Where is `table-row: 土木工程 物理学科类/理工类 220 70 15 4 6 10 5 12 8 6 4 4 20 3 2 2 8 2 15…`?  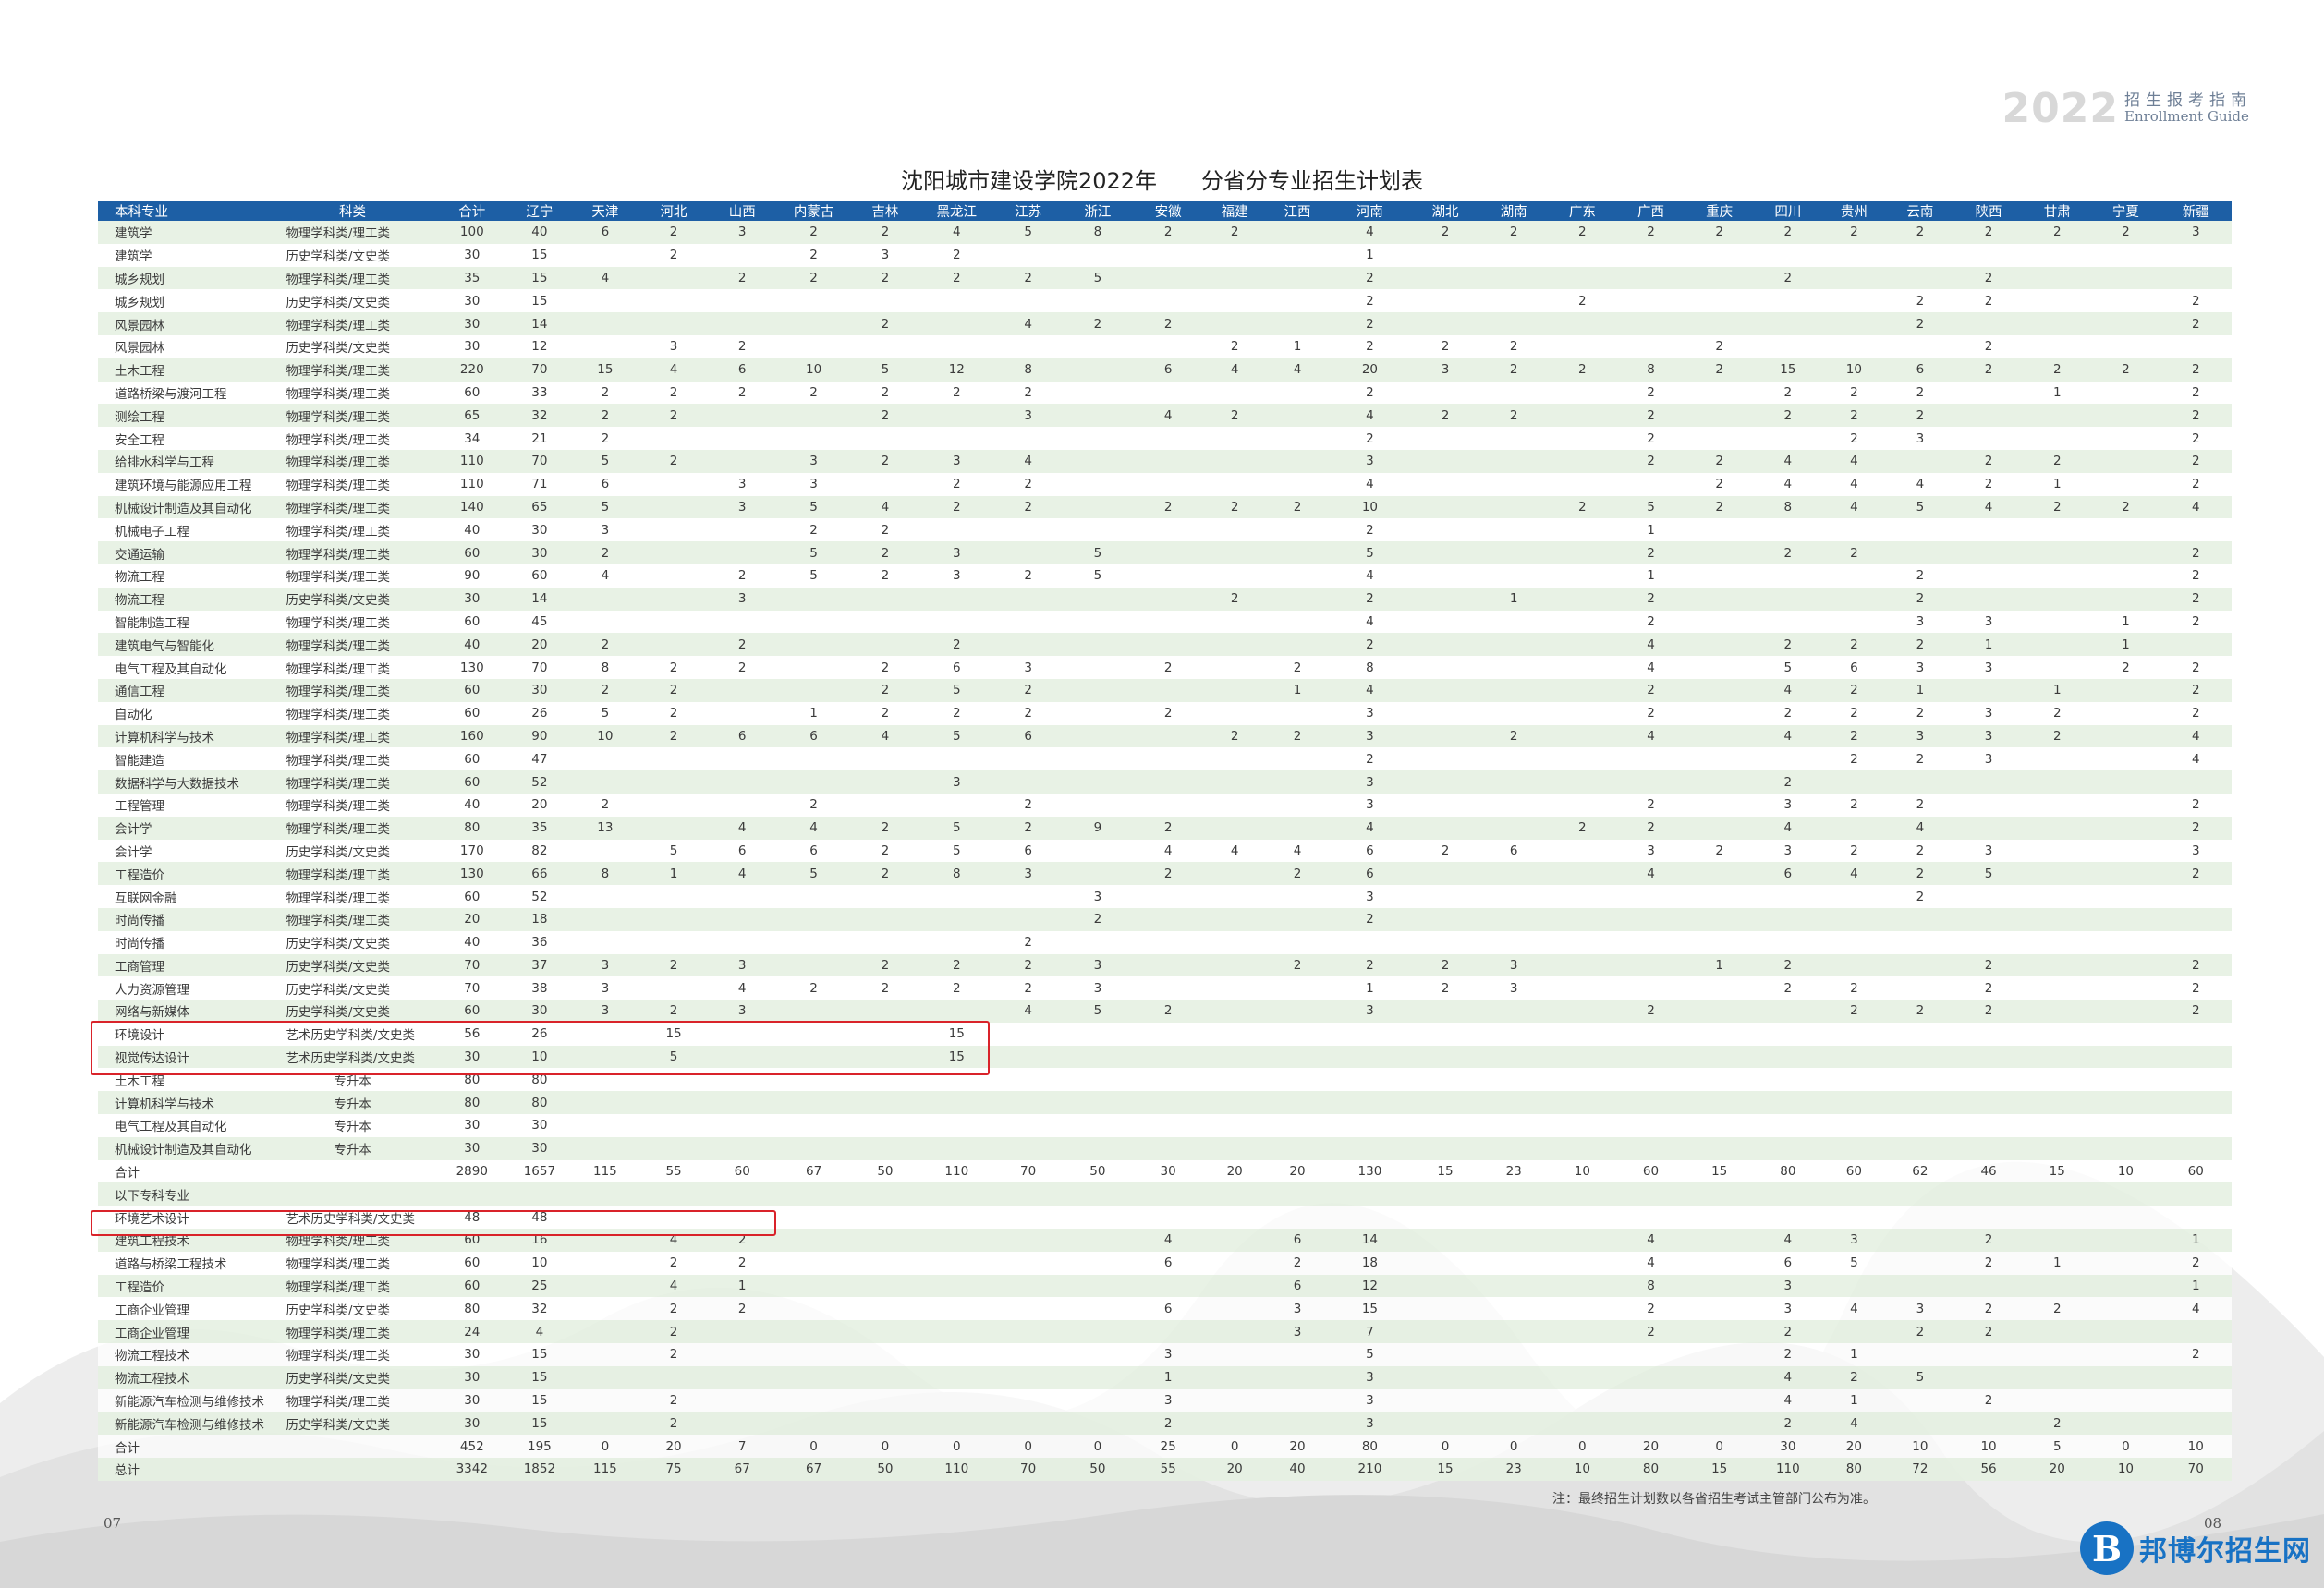 table-row: 土木工程 物理学科类/理工类 220 70 15 4 6 10 5 12 8 6 4 4 20 3 2 2 8 2 15… is located at coordinates (1165, 370).